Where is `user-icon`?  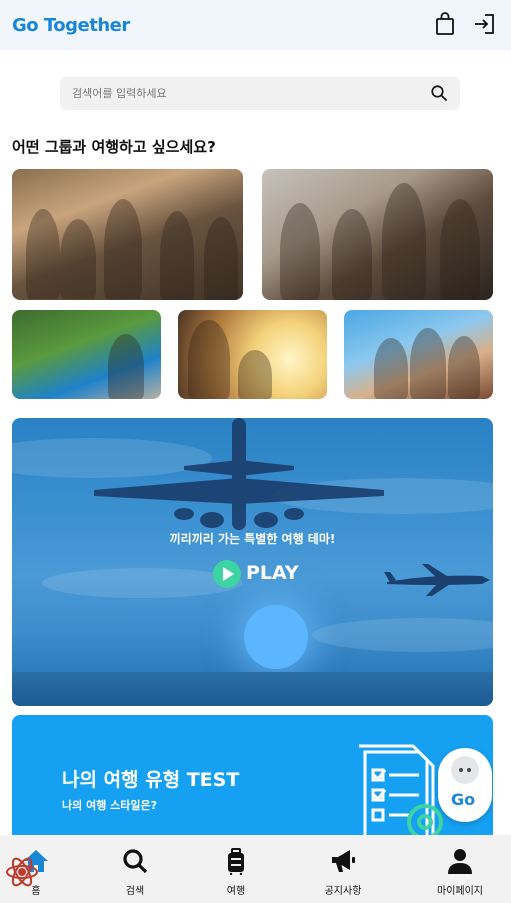 user-icon is located at coordinates (460, 861).